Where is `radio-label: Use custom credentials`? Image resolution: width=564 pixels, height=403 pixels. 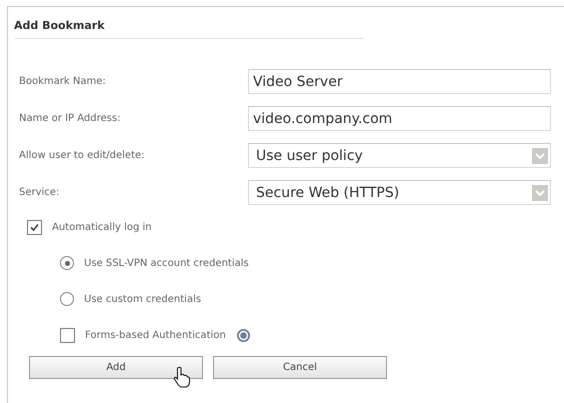
radio-label: Use custom credentials is located at coordinates (143, 299).